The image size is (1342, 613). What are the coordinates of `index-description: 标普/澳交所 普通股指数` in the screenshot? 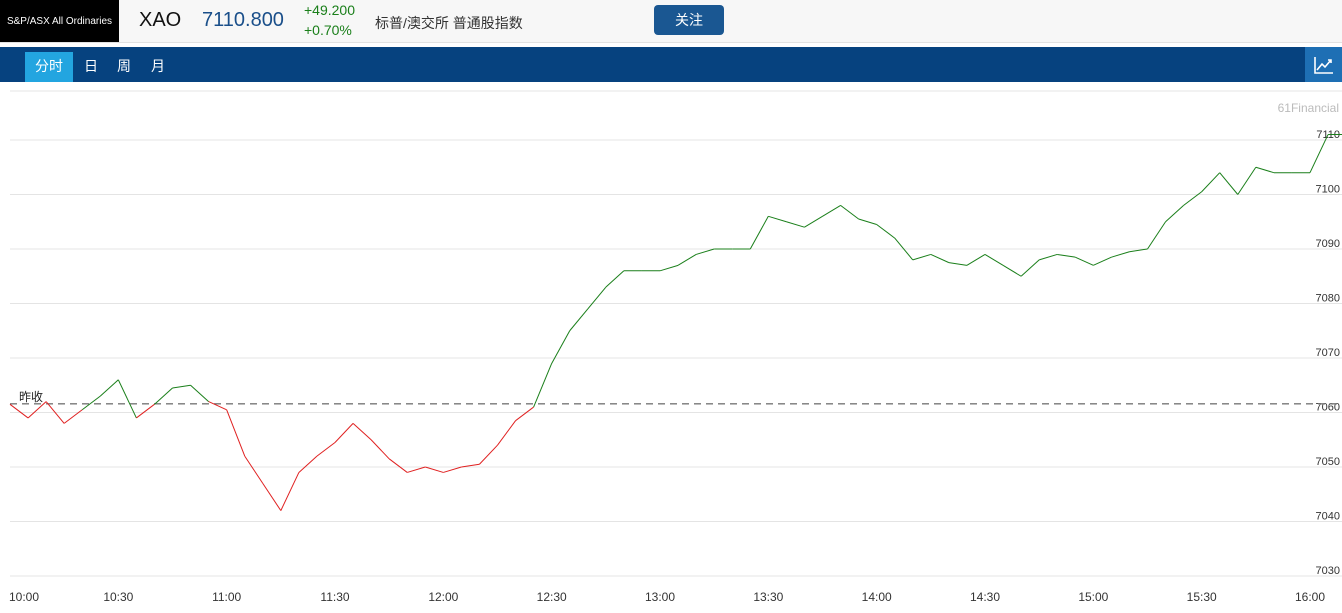 It's located at (449, 23).